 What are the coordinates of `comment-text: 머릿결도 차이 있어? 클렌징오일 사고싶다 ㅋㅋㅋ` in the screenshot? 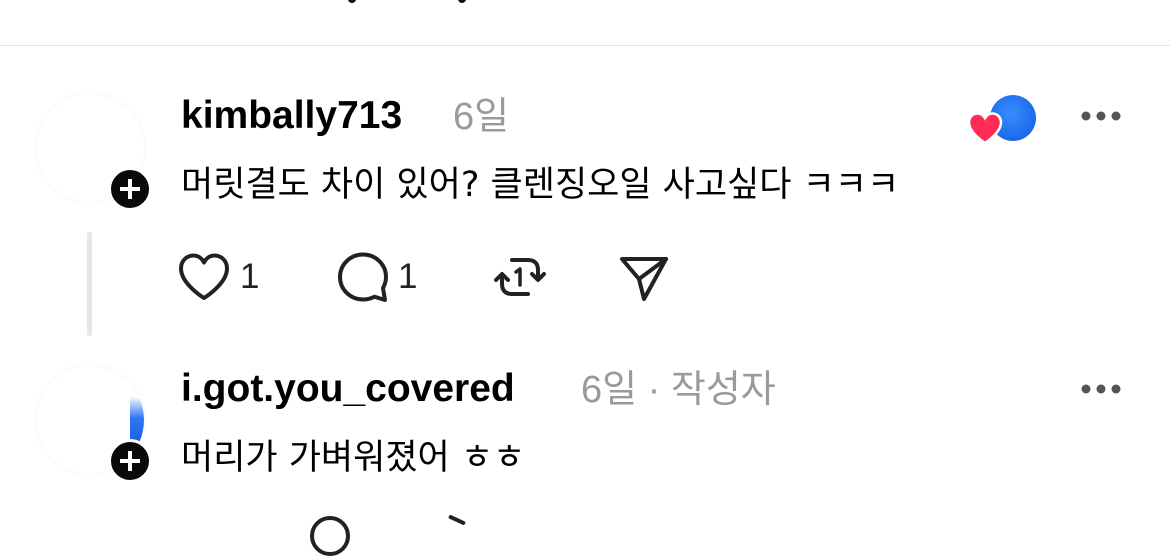 It's located at (540, 185).